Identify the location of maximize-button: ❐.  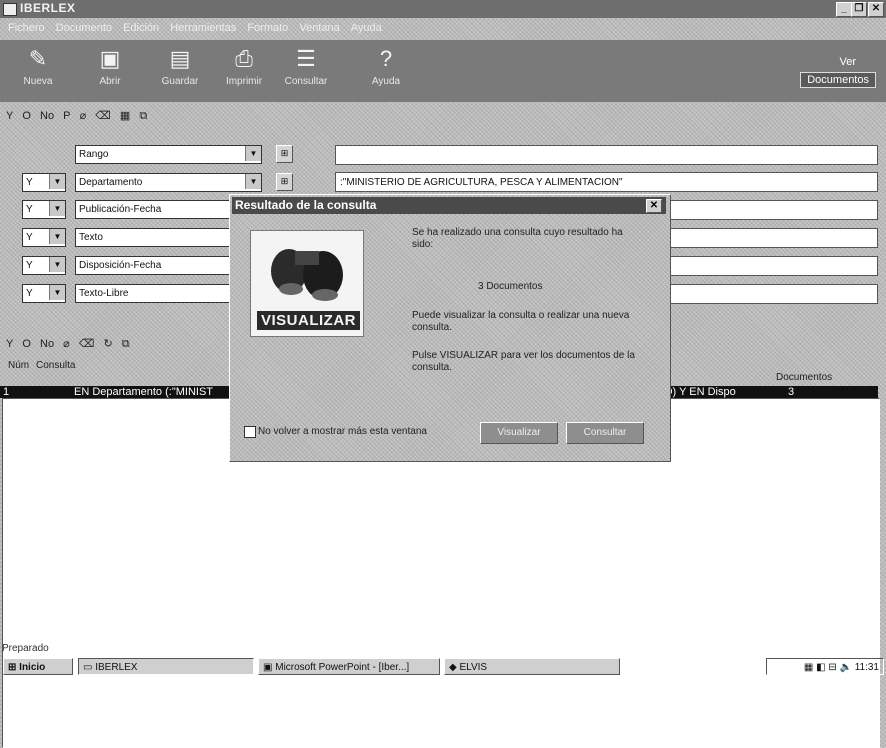
(859, 9).